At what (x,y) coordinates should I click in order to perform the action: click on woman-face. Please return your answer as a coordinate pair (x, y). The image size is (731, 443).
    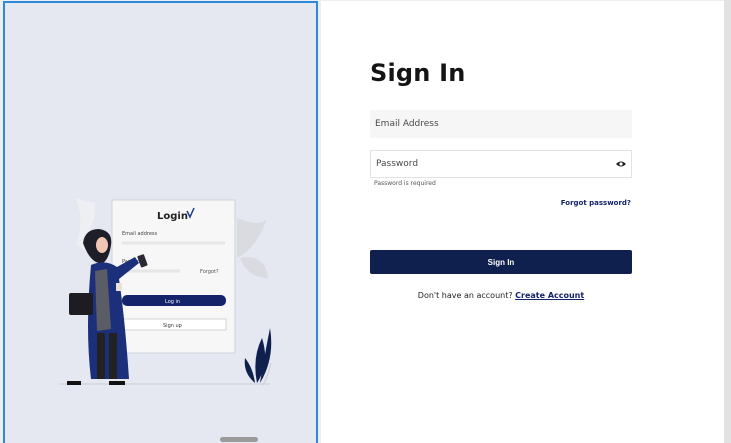
    Looking at the image, I should click on (102, 245).